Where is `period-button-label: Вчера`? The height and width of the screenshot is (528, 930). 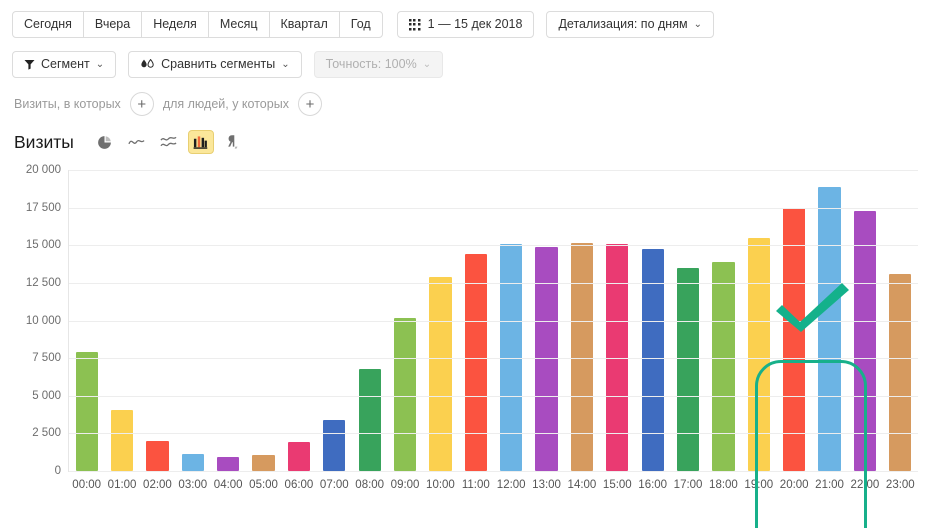 period-button-label: Вчера is located at coordinates (112, 24).